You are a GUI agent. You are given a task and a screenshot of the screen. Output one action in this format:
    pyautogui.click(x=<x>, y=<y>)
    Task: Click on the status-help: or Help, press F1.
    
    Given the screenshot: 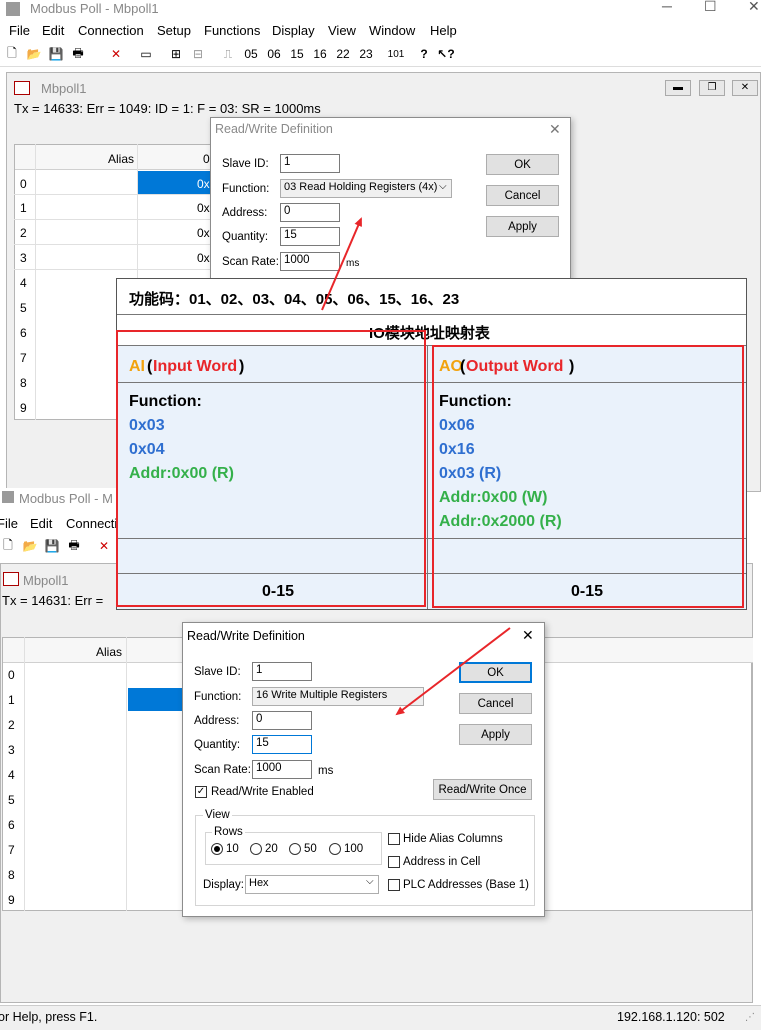 What is the action you would take?
    pyautogui.click(x=49, y=1017)
    